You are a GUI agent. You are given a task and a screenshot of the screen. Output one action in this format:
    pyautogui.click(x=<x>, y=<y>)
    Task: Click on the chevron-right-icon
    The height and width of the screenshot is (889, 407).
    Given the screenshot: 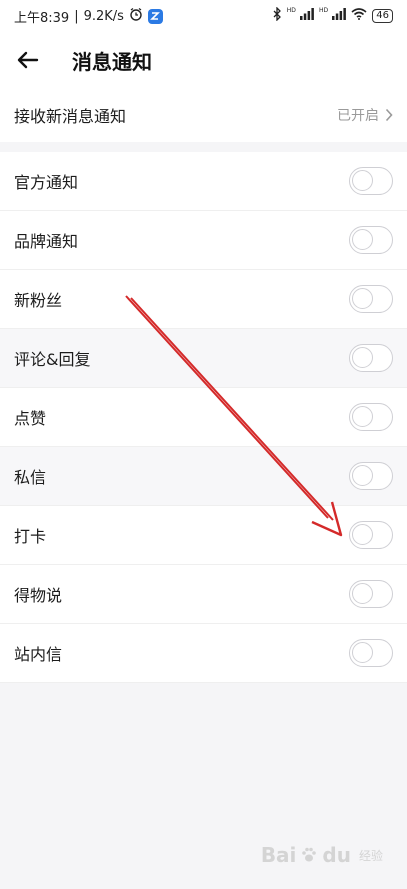 What is the action you would take?
    pyautogui.click(x=389, y=115)
    